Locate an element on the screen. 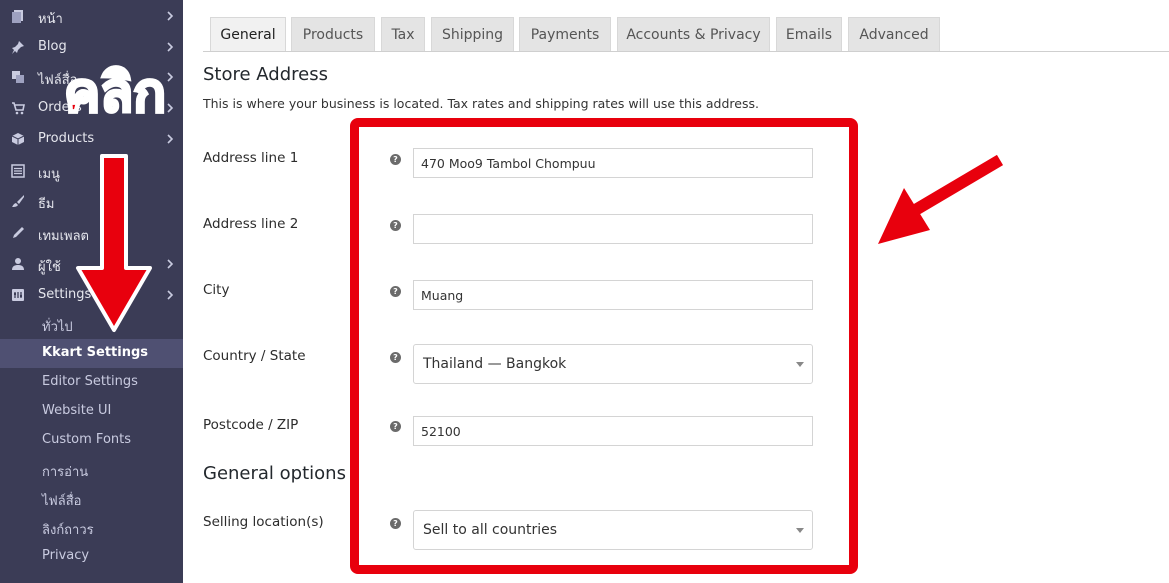 The image size is (1169, 583). city-label: City is located at coordinates (216, 290).